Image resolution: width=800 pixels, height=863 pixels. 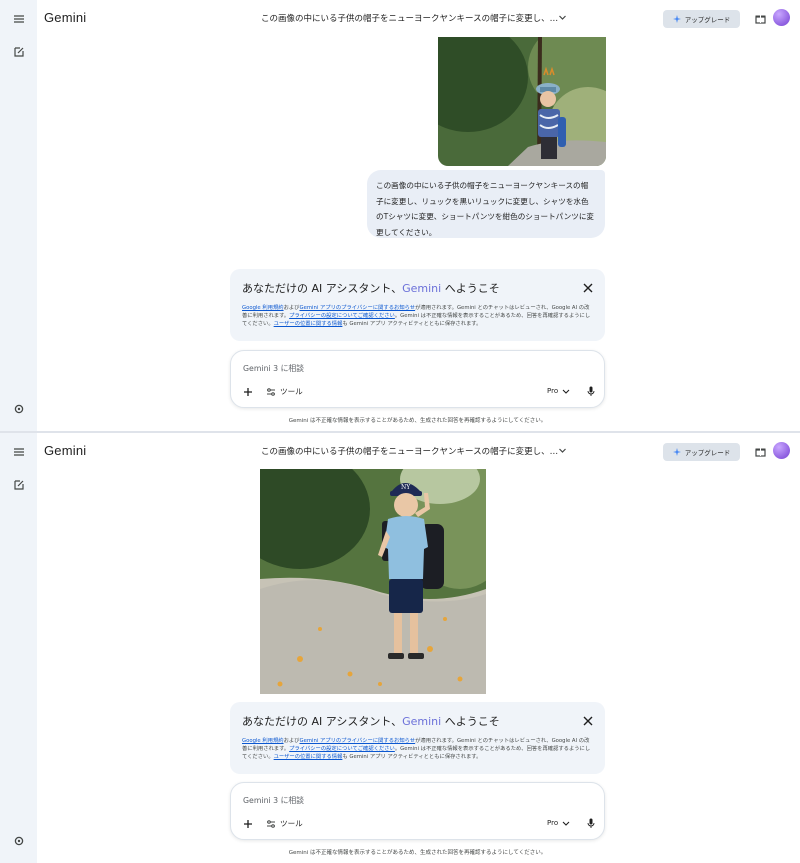 What do you see at coordinates (522, 101) in the screenshot?
I see `uploaded-image` at bounding box center [522, 101].